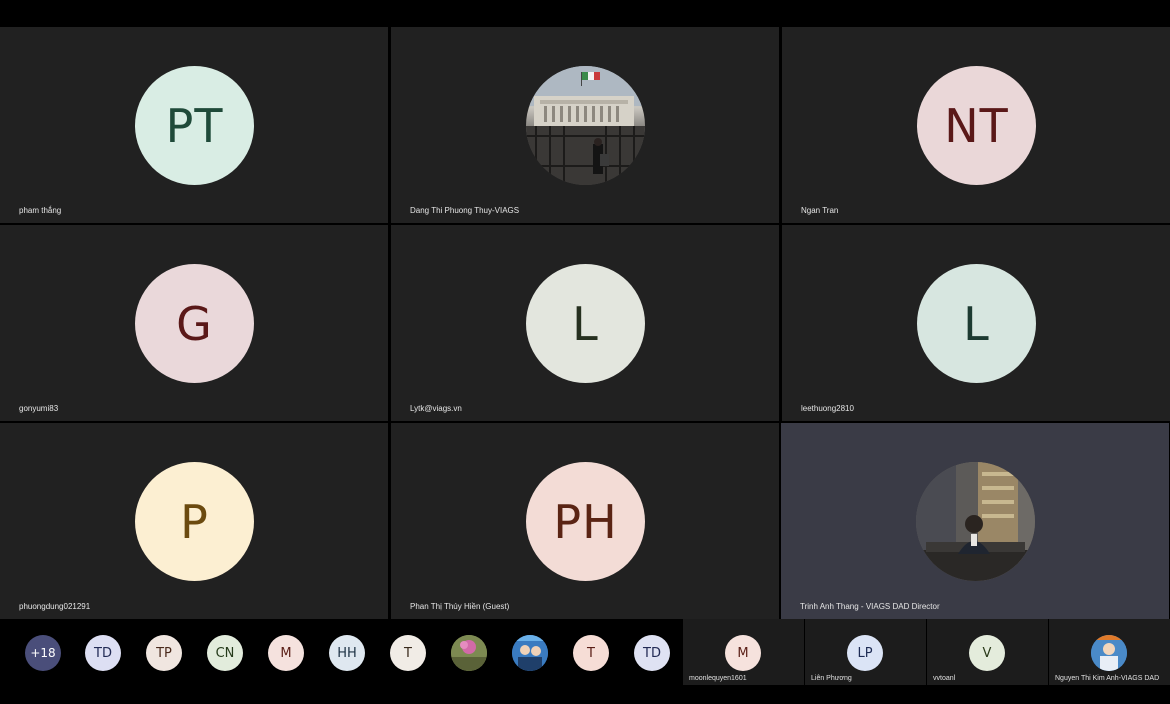 This screenshot has height=704, width=1170. Describe the element at coordinates (39, 408) in the screenshot. I see `participant-name: gonyumi83` at that location.